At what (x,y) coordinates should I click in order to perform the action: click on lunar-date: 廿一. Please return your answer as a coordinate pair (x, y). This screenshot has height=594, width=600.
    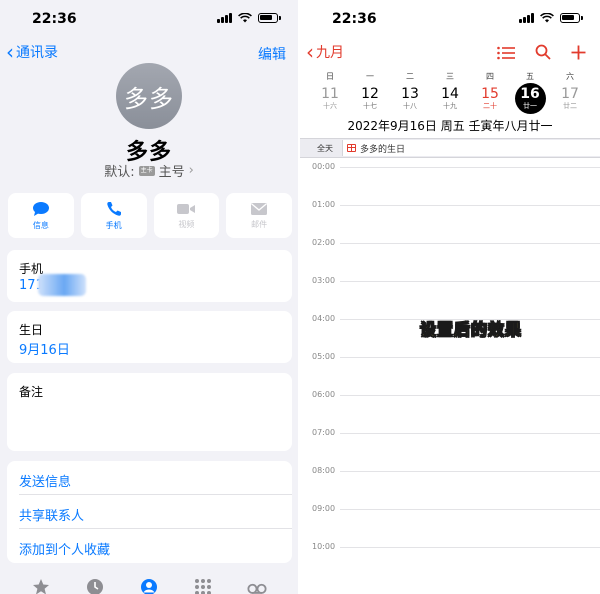
    Looking at the image, I should click on (530, 106).